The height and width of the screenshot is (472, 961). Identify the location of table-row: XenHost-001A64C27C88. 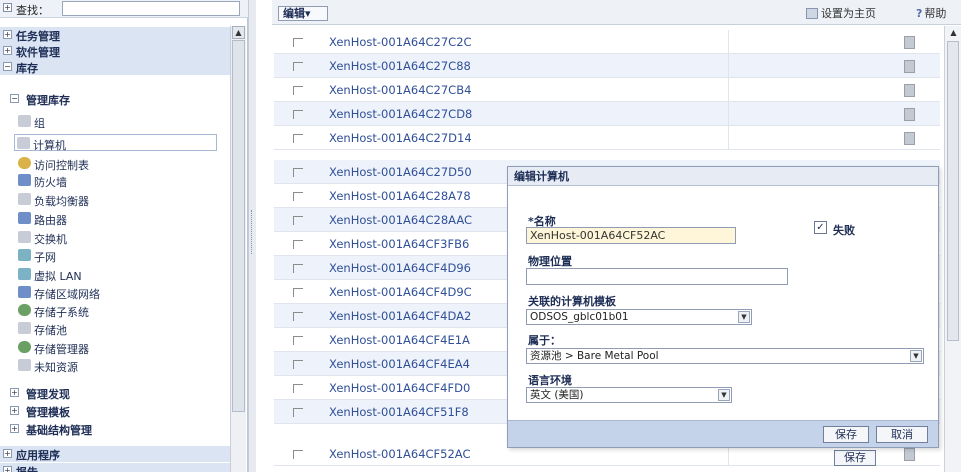
(607, 66).